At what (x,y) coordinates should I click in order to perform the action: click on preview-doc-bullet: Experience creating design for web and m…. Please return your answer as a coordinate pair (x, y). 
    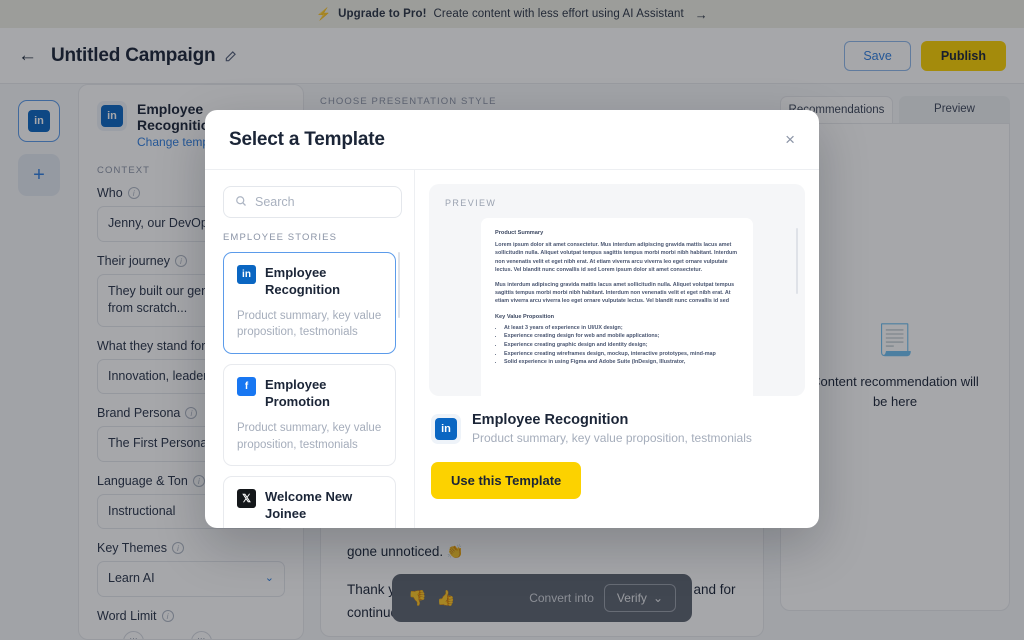
    Looking at the image, I should click on (621, 336).